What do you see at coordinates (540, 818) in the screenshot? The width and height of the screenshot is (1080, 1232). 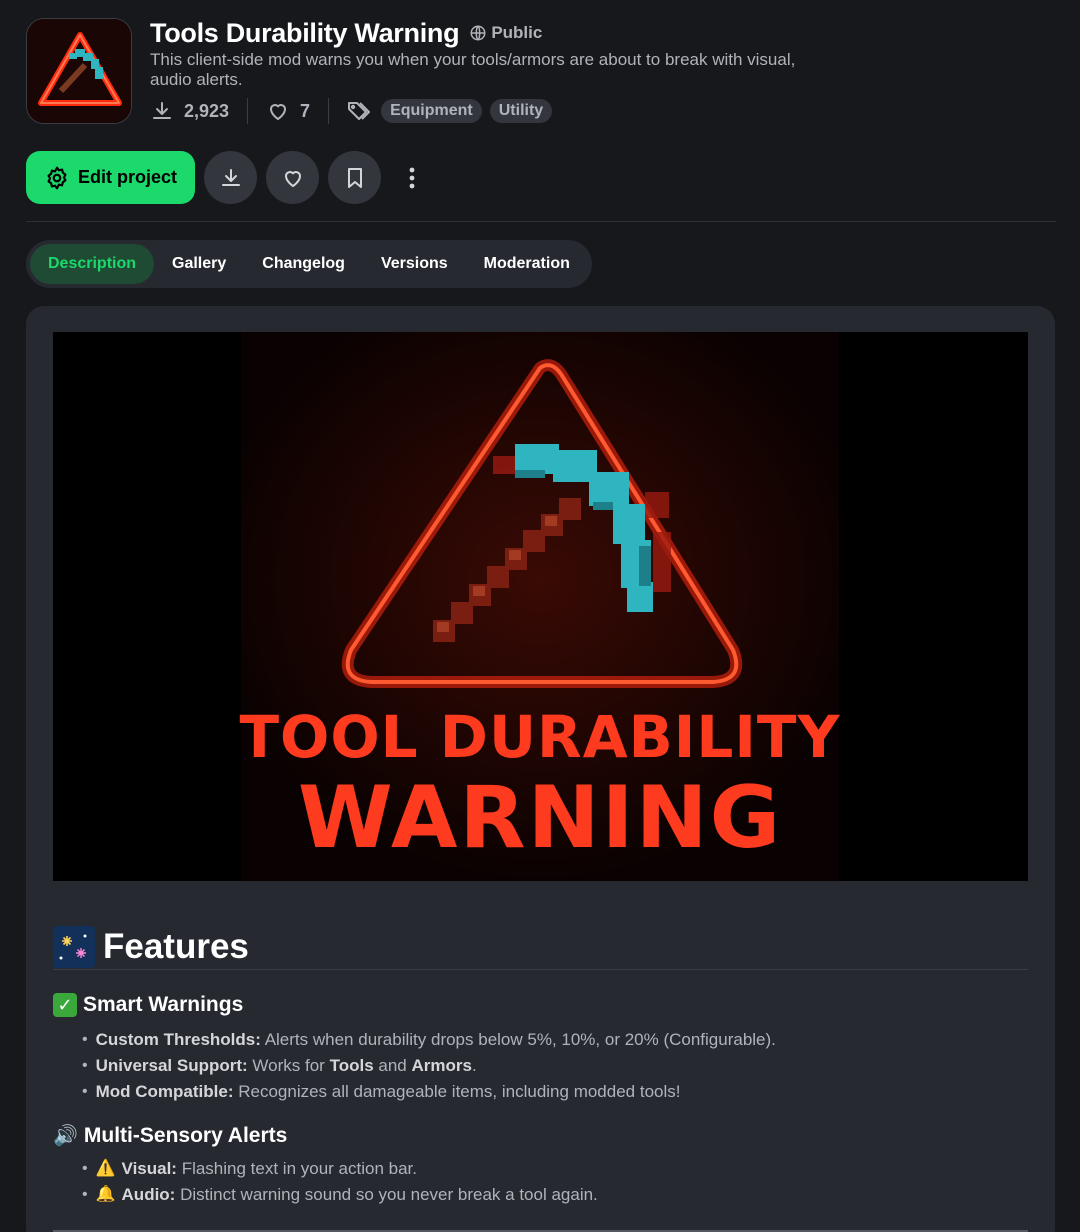 I see `banner-line2: WARNING` at bounding box center [540, 818].